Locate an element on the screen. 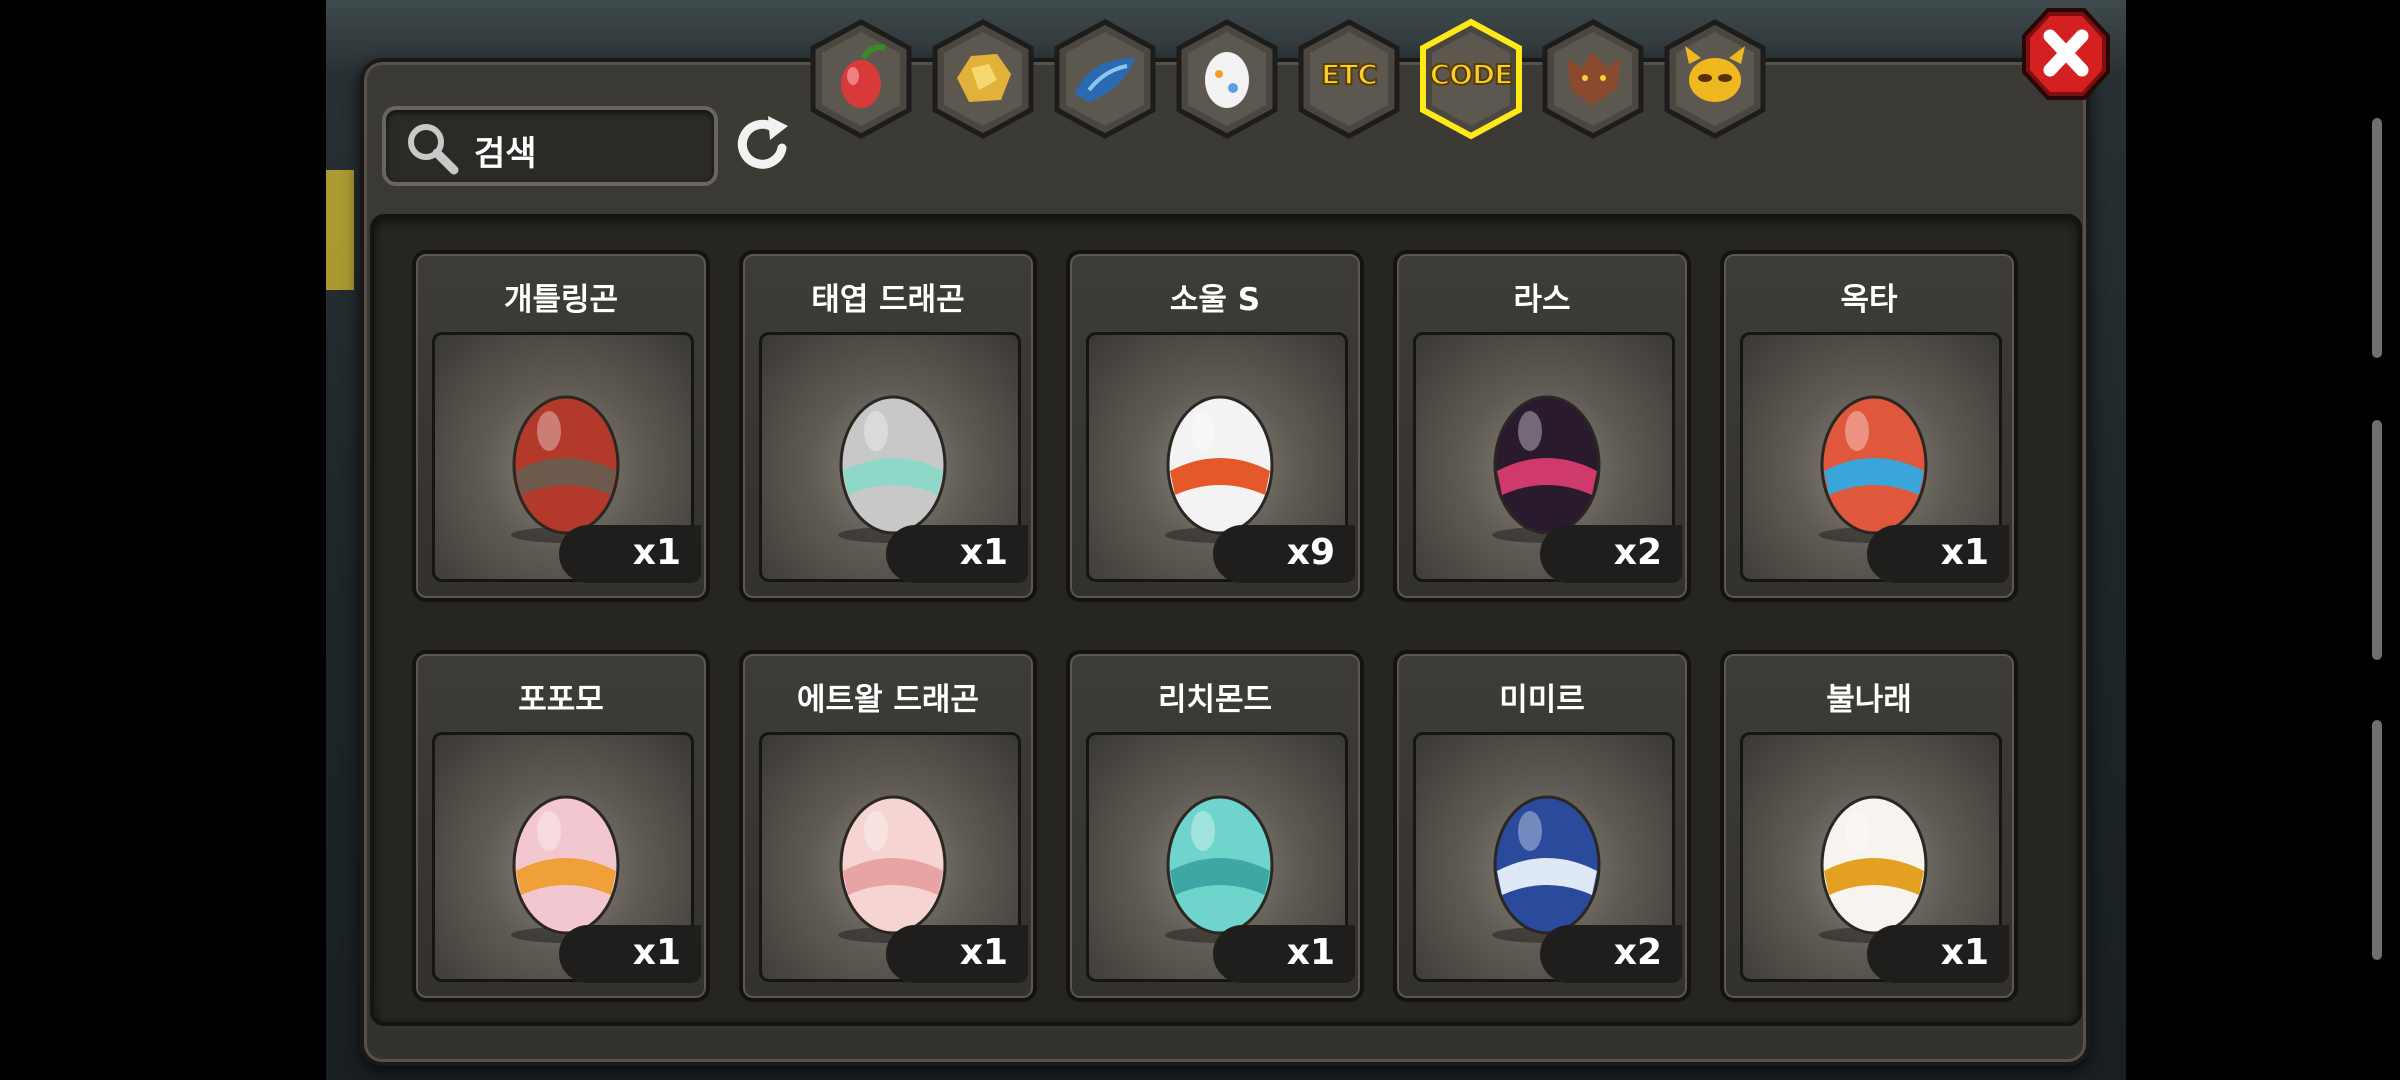 The height and width of the screenshot is (1080, 2400). item-card: 소울 S x9 is located at coordinates (1215, 426).